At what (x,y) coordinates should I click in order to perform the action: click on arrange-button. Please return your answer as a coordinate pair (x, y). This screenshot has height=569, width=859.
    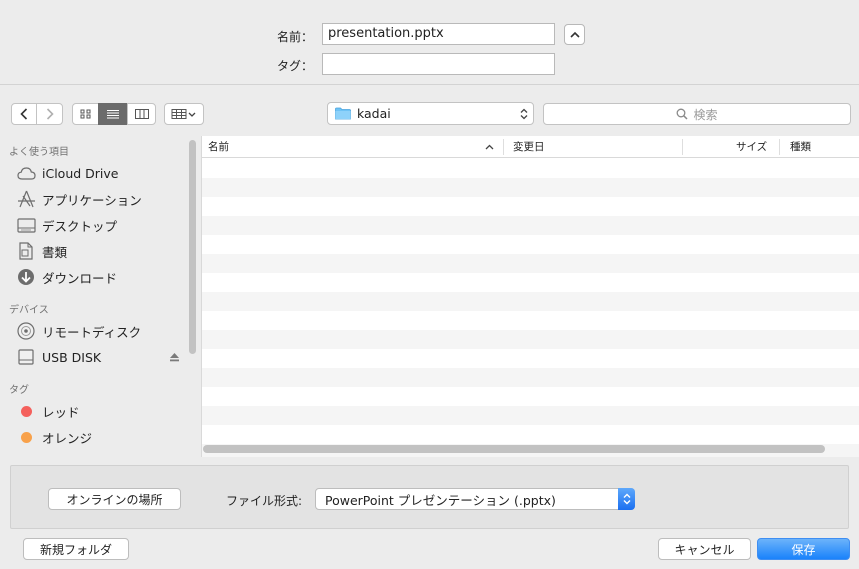
    Looking at the image, I should click on (184, 114).